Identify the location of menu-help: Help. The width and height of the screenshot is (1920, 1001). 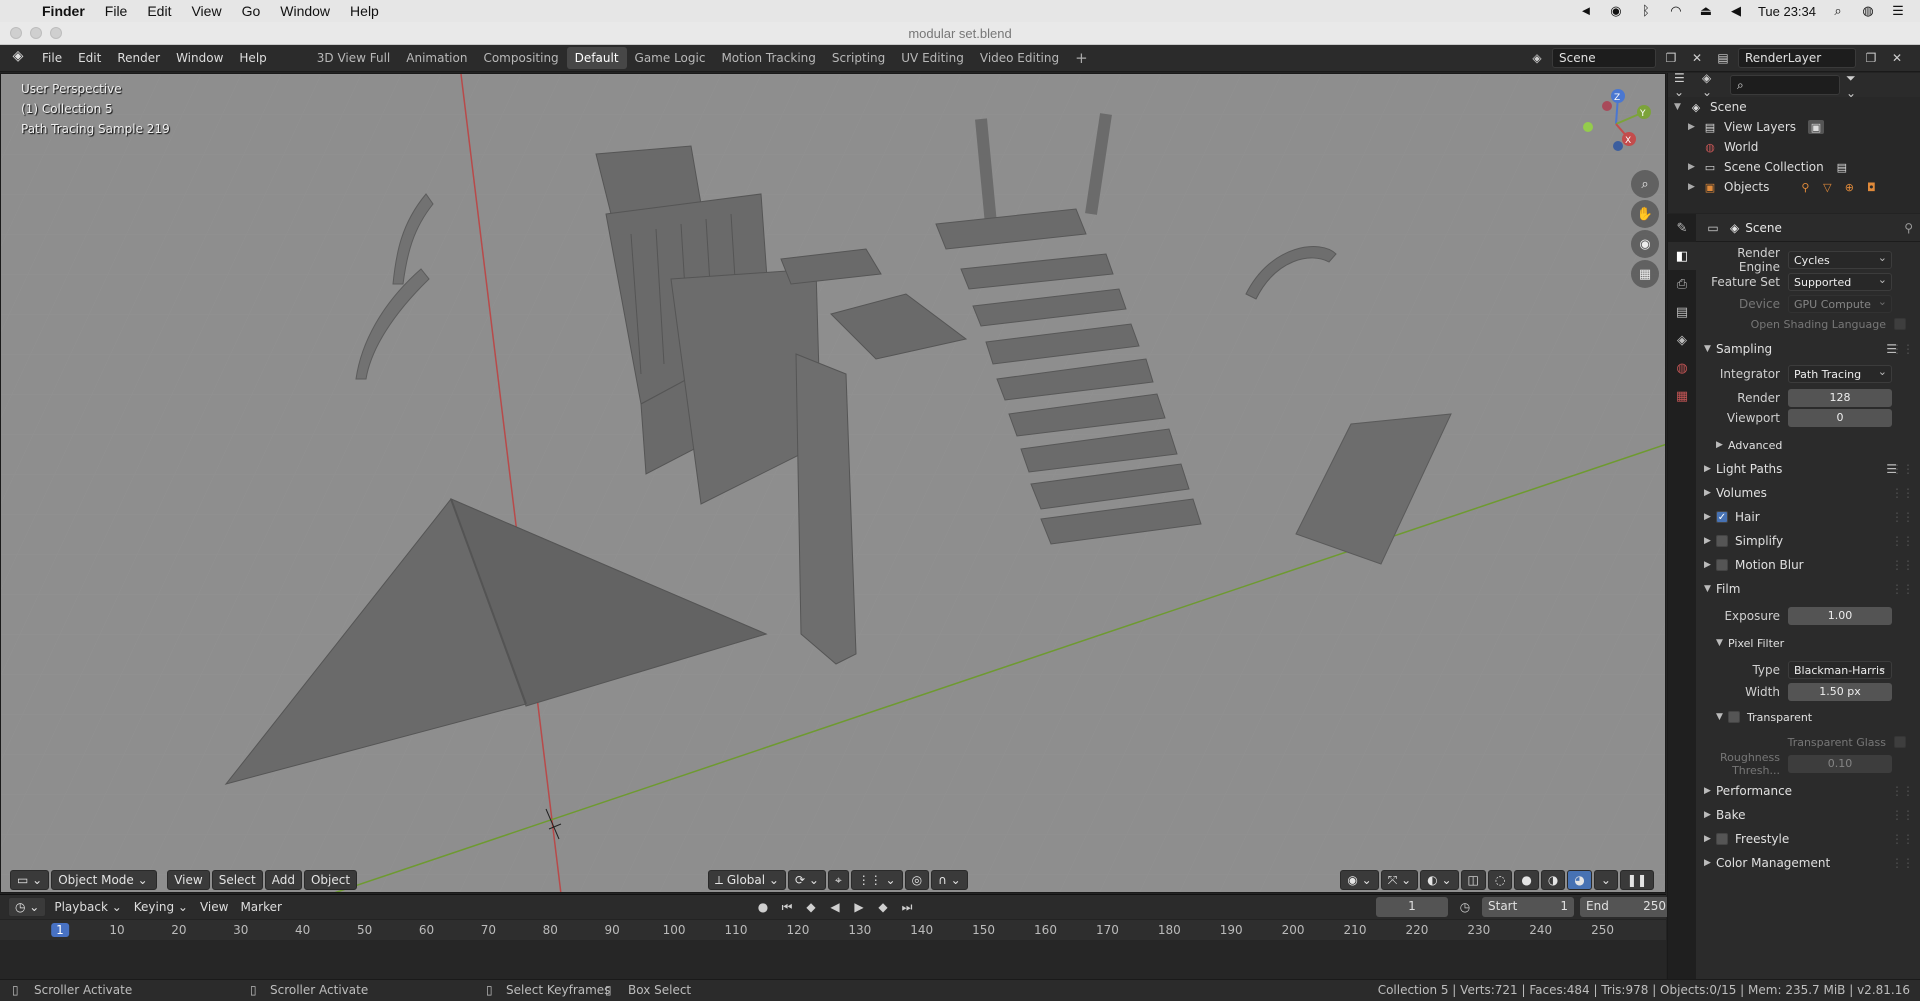
(364, 11).